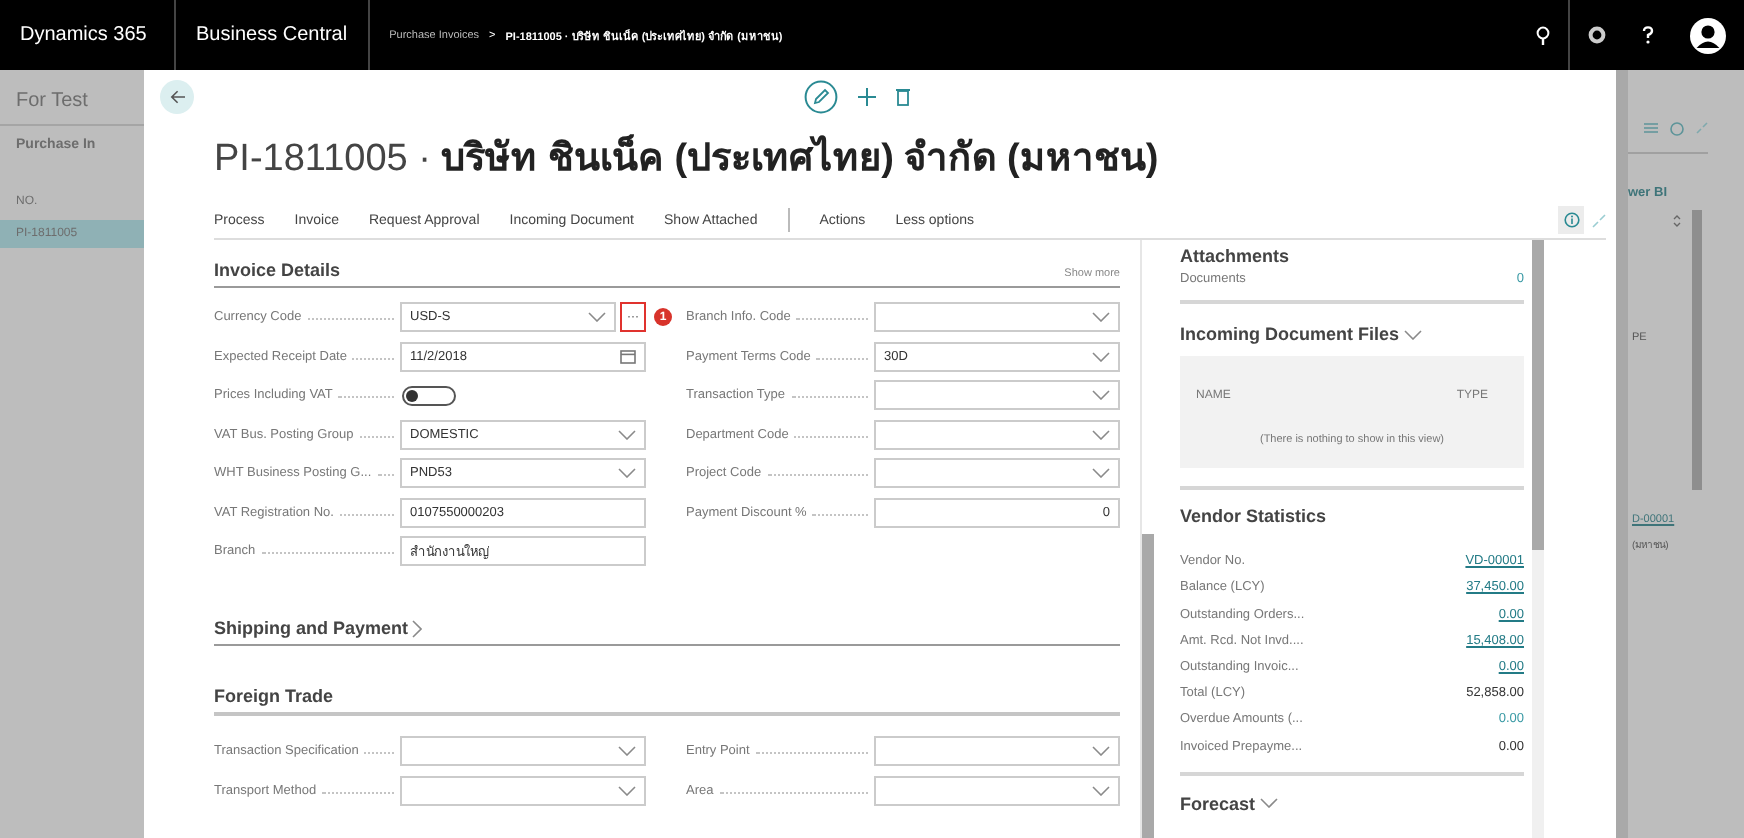 The height and width of the screenshot is (838, 1744). I want to click on factbox-title: Forecast, so click(1352, 803).